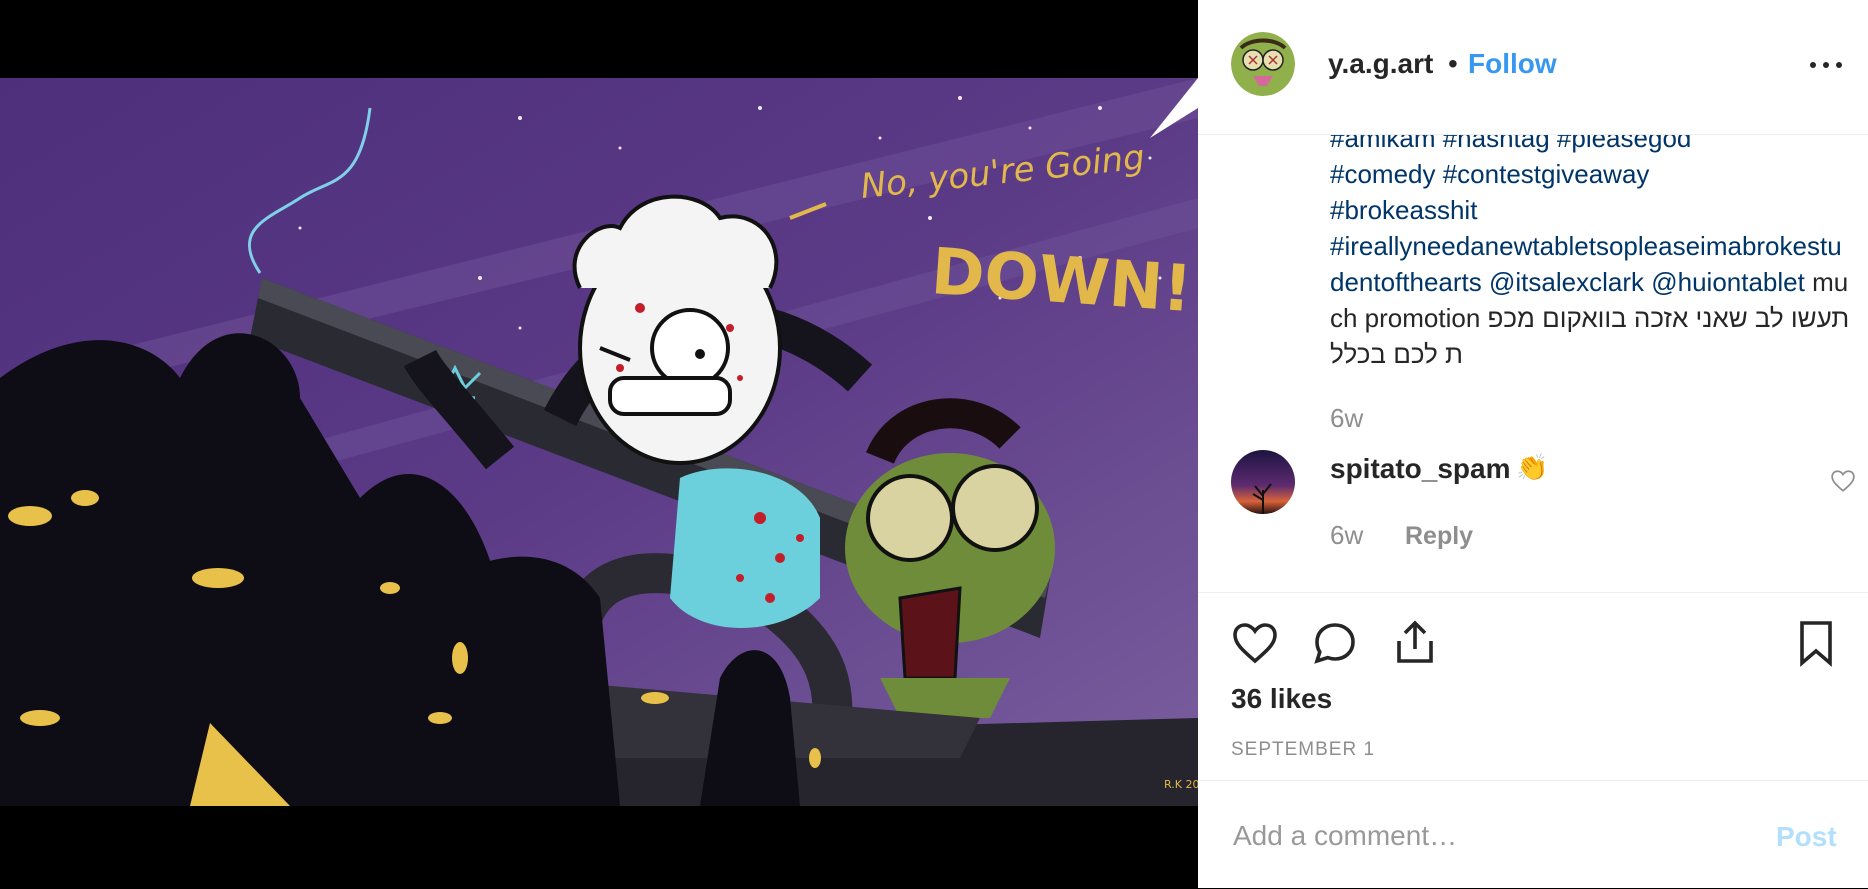  What do you see at coordinates (1281, 699) in the screenshot?
I see `likes-count: 36 likes` at bounding box center [1281, 699].